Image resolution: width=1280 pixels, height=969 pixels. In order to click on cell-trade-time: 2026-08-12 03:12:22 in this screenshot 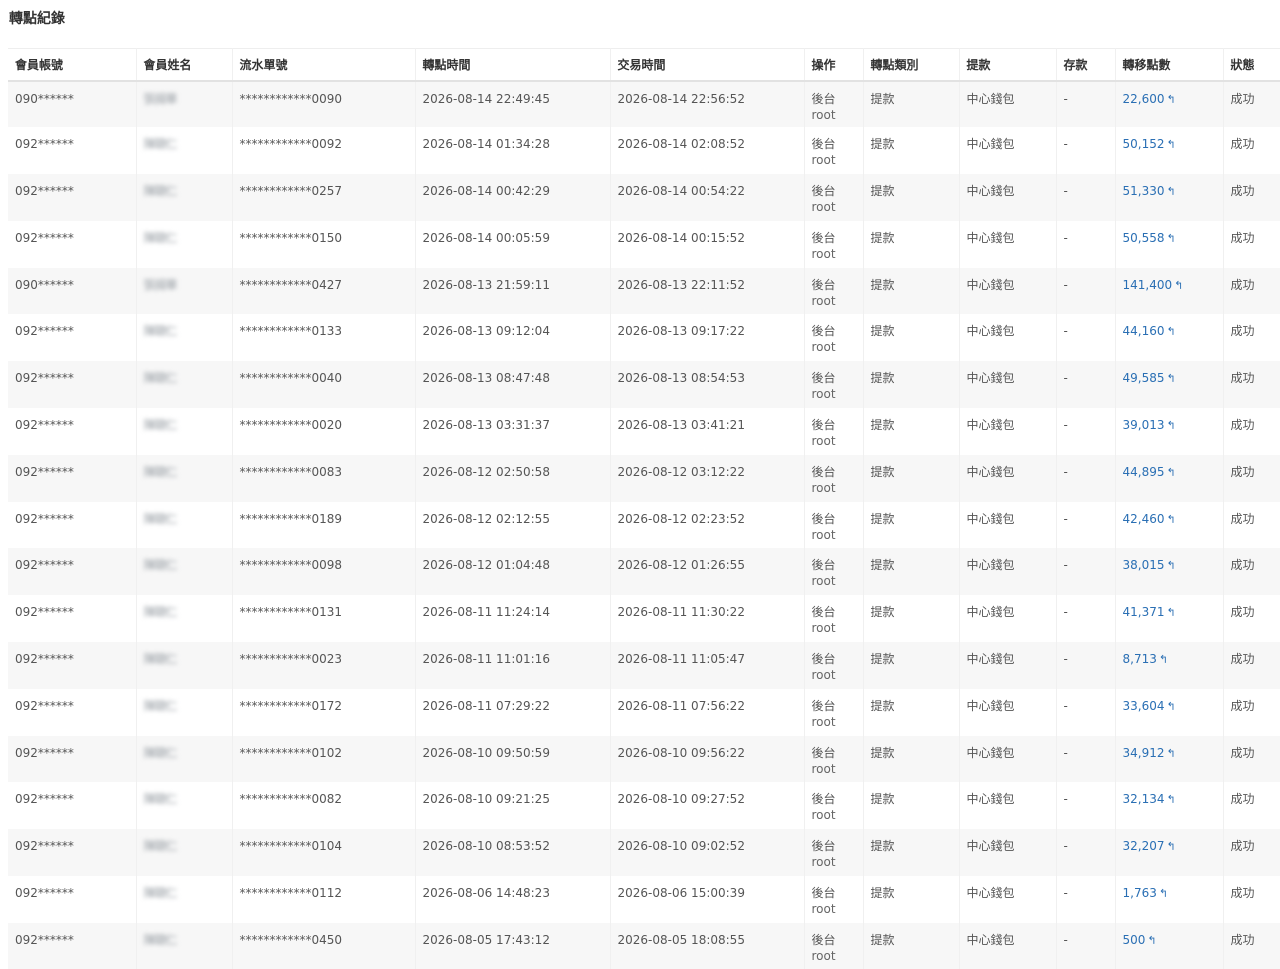, I will do `click(707, 478)`.